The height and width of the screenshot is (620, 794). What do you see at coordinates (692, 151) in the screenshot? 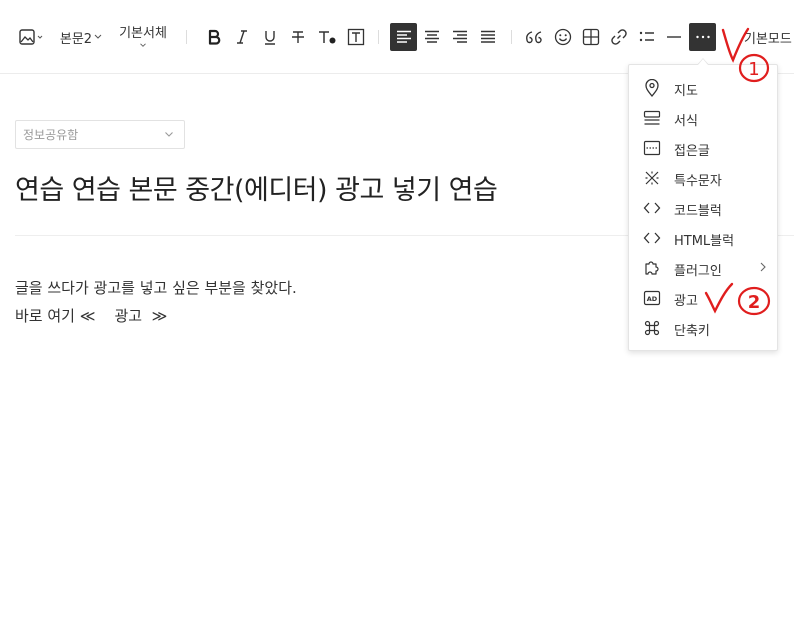
I see `menu-item-label: 접은글` at bounding box center [692, 151].